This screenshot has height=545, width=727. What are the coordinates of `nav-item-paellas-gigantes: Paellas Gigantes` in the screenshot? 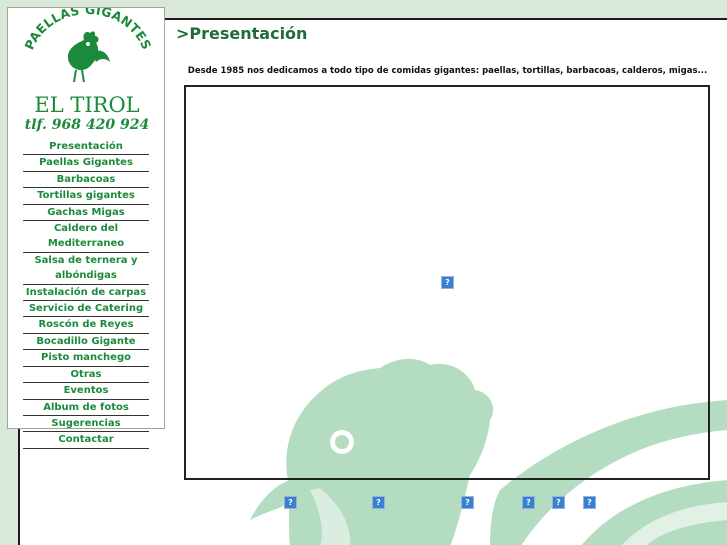 It's located at (86, 163).